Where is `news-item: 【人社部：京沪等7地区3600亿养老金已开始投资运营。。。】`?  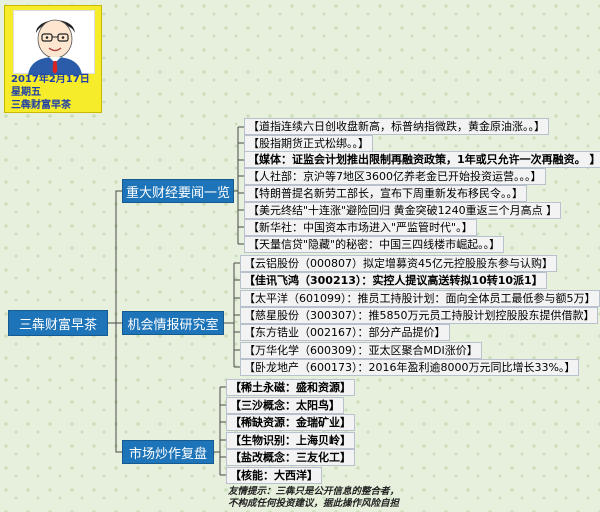
news-item: 【人社部：京沪等7地区3600亿养老金已开始投资运营。。。】 is located at coordinates (395, 176).